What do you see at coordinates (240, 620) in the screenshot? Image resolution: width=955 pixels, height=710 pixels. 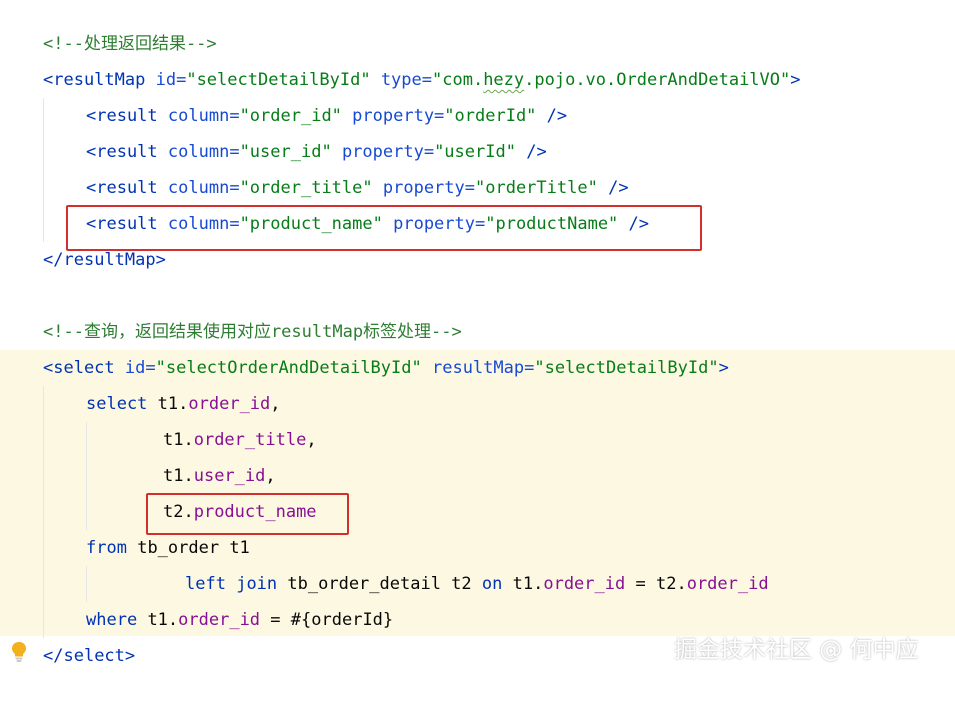 I see `sql-where: where t1.order_id = #{orderId}` at bounding box center [240, 620].